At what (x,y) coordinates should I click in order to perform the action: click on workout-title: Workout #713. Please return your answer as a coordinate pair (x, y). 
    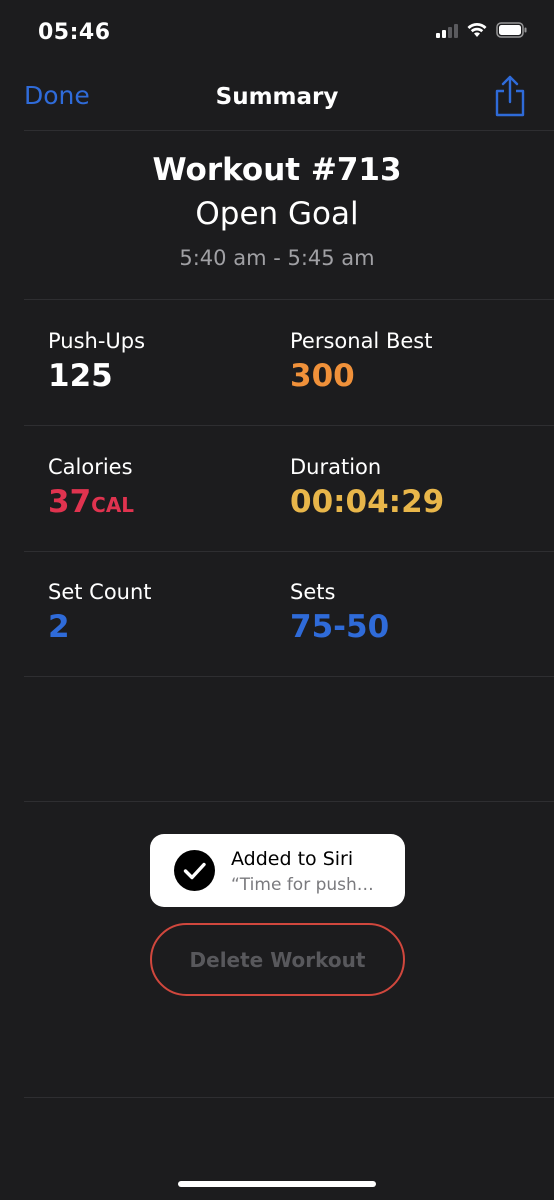
    Looking at the image, I should click on (277, 170).